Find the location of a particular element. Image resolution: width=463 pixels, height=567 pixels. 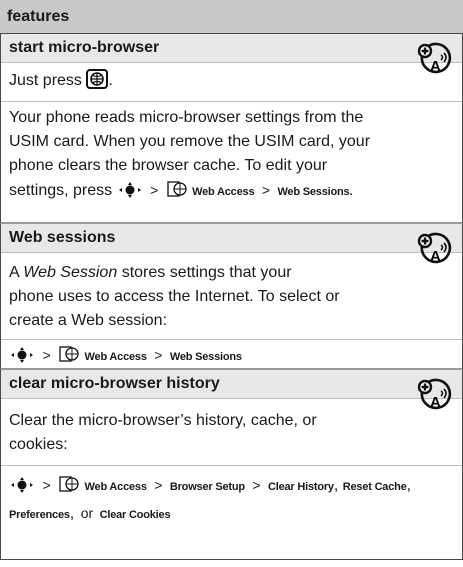

press-line: Just press . is located at coordinates (231, 82).